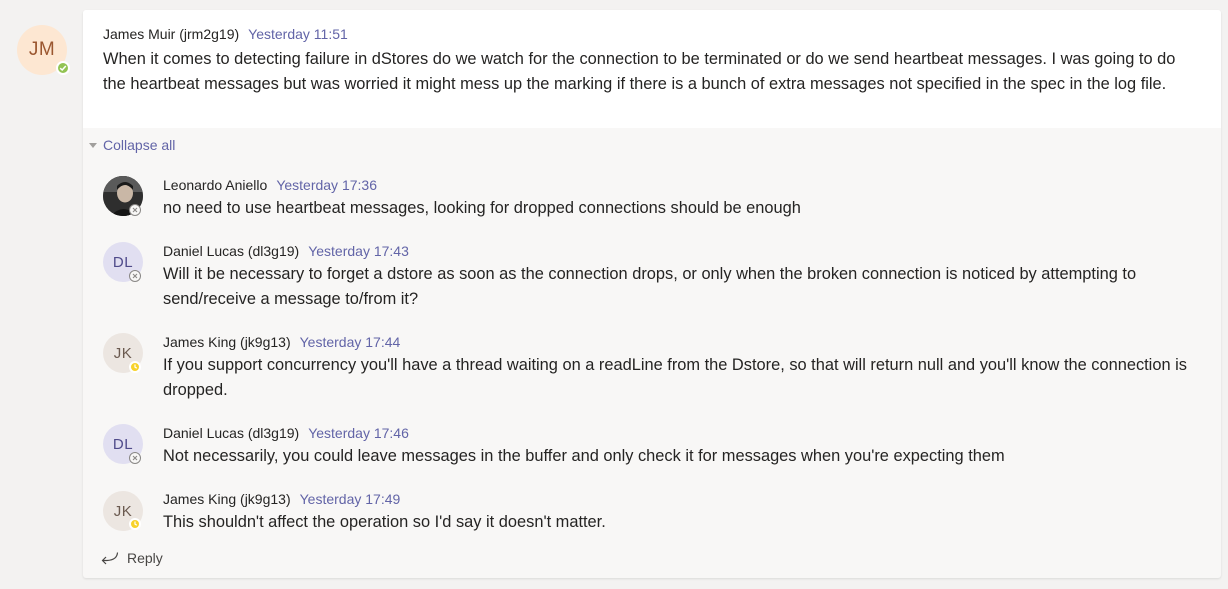  What do you see at coordinates (63, 68) in the screenshot?
I see `presence-available-icon` at bounding box center [63, 68].